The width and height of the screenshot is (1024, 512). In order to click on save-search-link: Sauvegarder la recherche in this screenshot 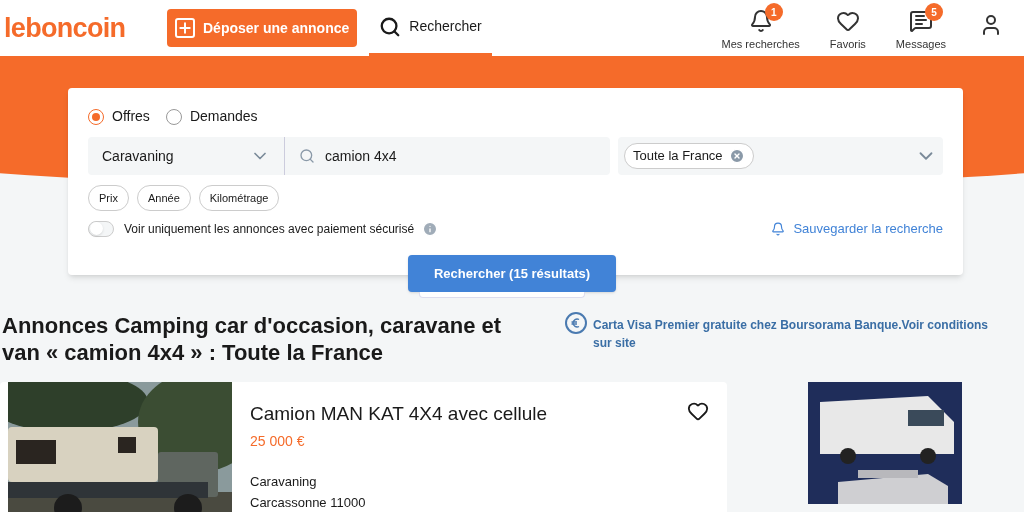, I will do `click(857, 229)`.